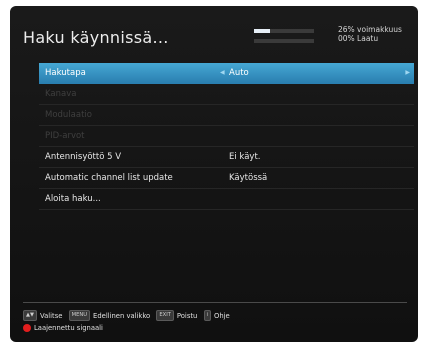  What do you see at coordinates (245, 157) in the screenshot?
I see `menu-item-value: Ei käyt.` at bounding box center [245, 157].